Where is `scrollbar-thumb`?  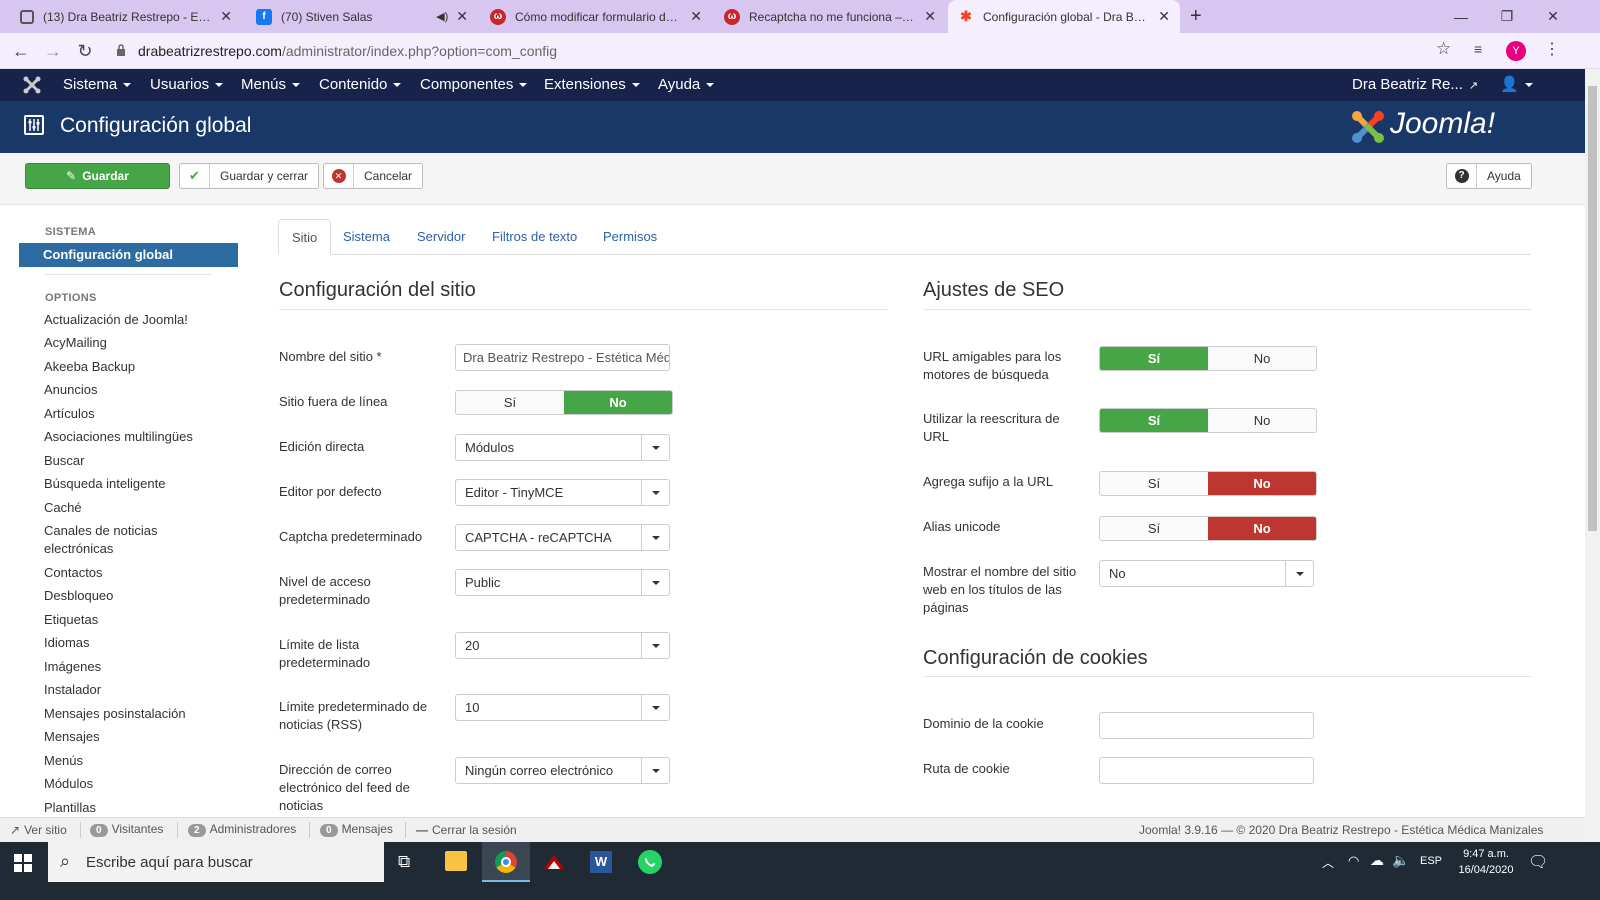 scrollbar-thumb is located at coordinates (1592, 308).